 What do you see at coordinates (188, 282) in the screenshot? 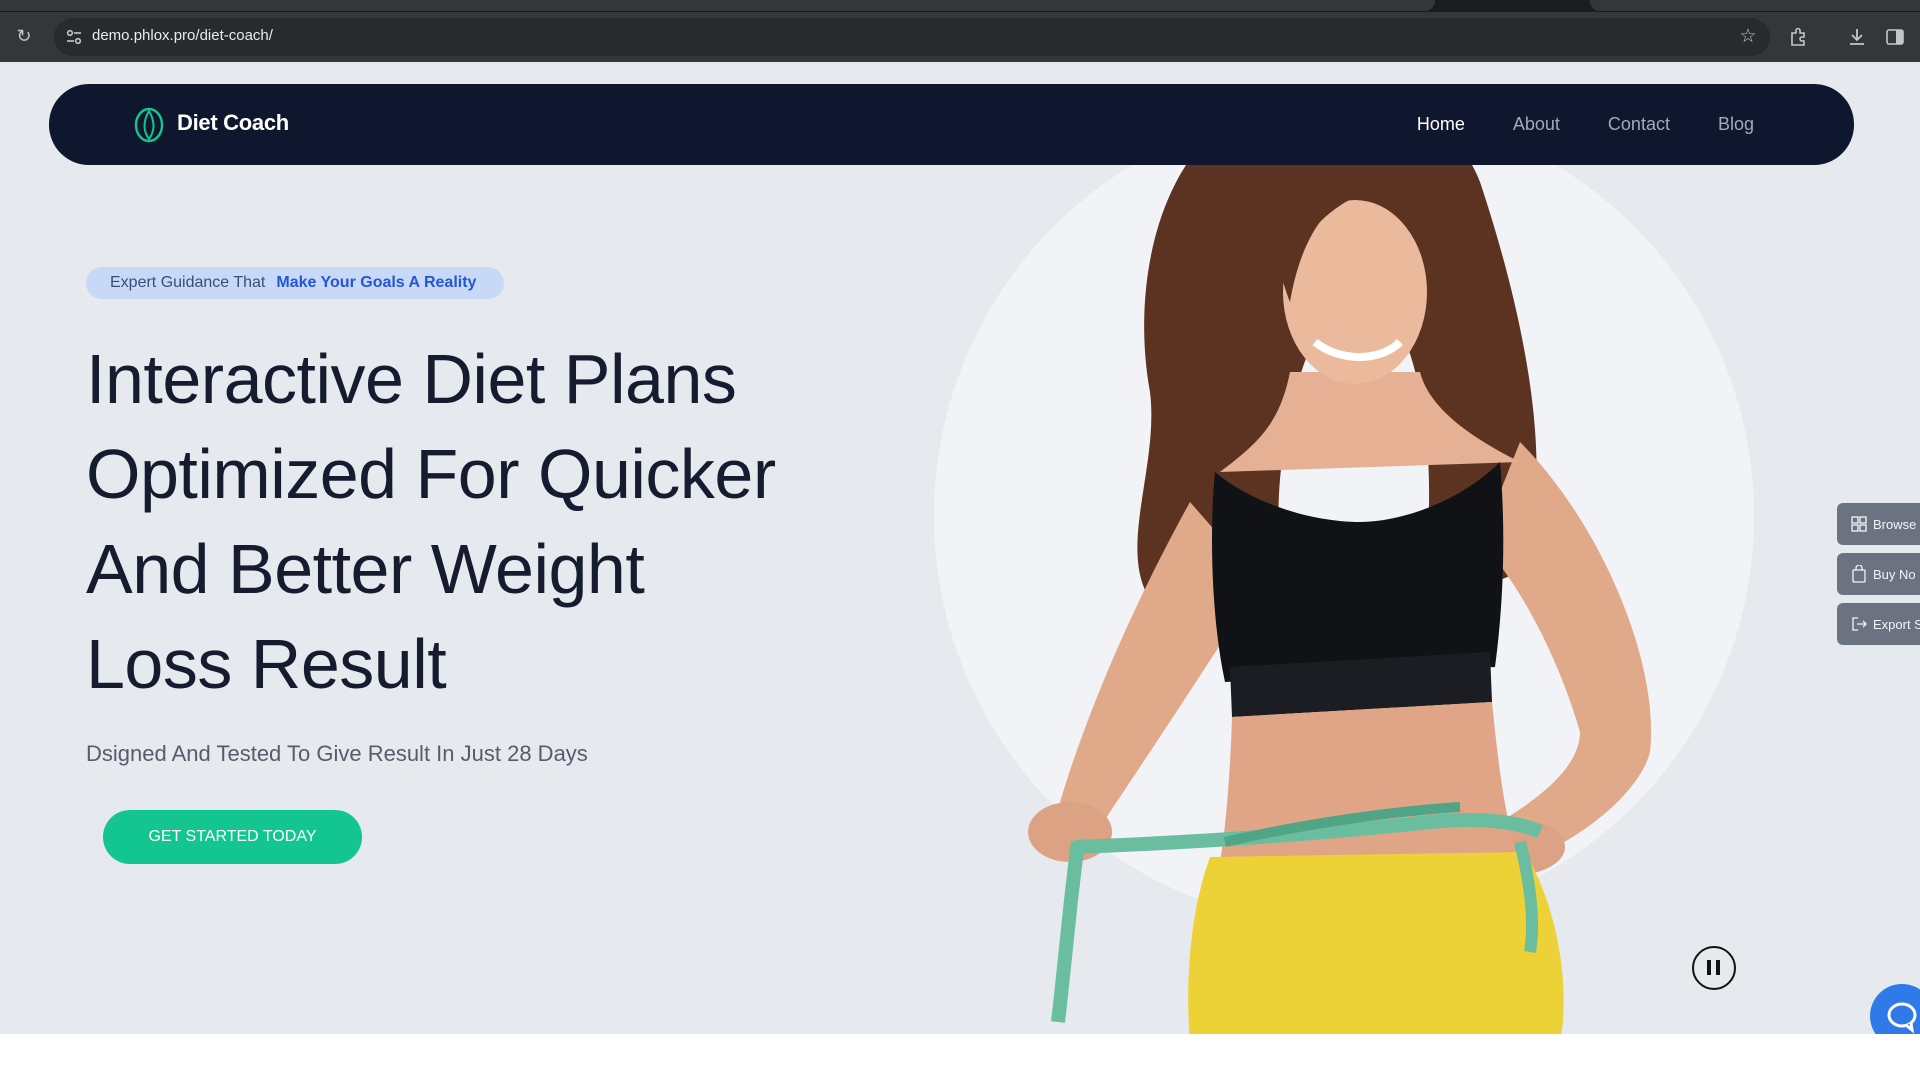
I see `tagline-prefix: Expert Guidance That` at bounding box center [188, 282].